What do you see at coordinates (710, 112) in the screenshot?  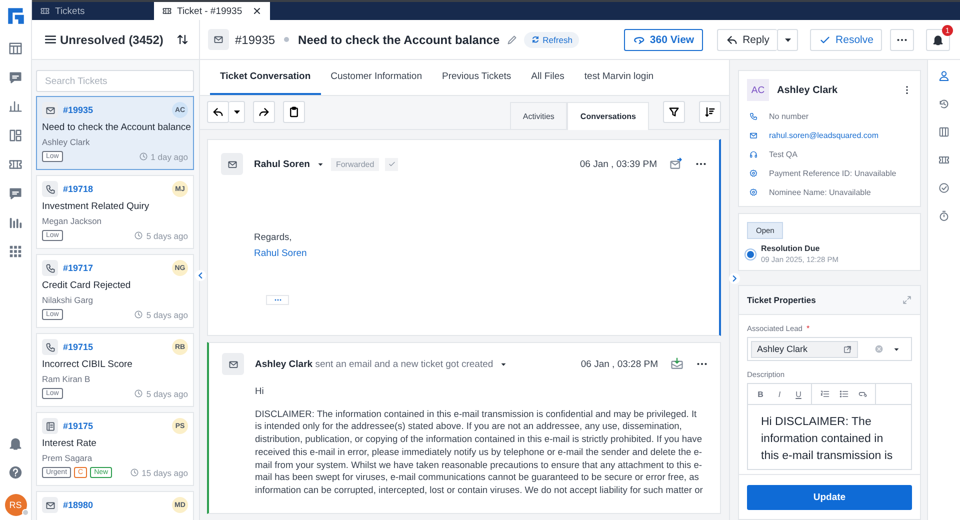 I see `sort-button` at bounding box center [710, 112].